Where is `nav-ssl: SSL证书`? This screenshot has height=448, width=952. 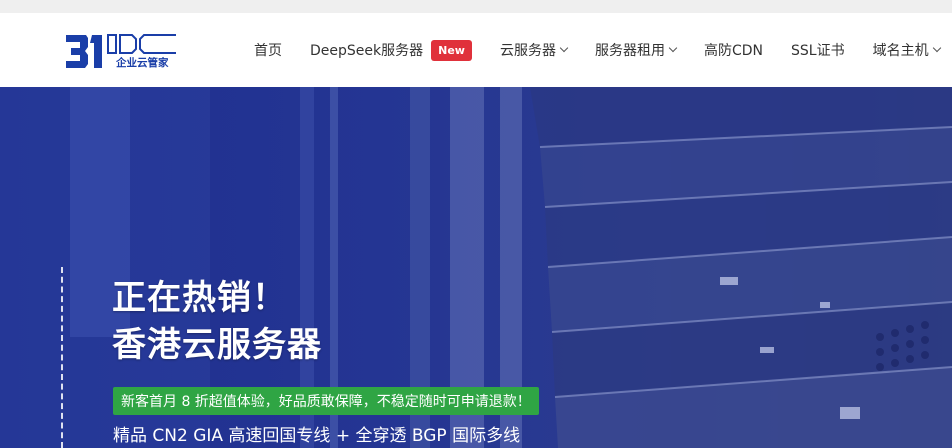 nav-ssl: SSL证书 is located at coordinates (818, 50).